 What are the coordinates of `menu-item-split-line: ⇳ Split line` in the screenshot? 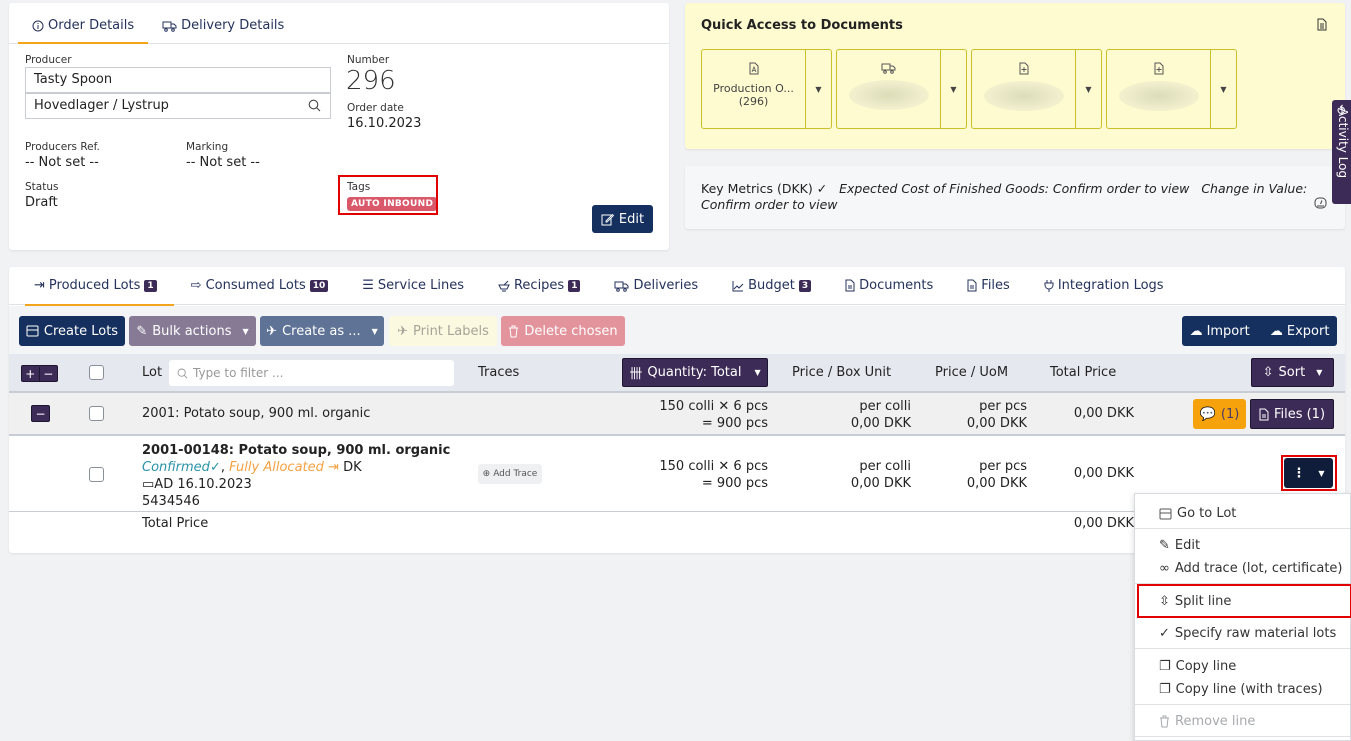 It's located at (1195, 601).